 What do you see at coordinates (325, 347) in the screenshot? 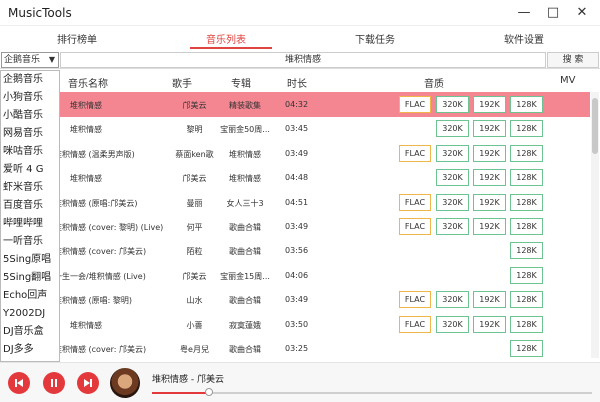
I see `song-row: 堆积情感 (cover: 邝美云) 粤e月兒 歌曲合辑 03:25 128K` at bounding box center [325, 347].